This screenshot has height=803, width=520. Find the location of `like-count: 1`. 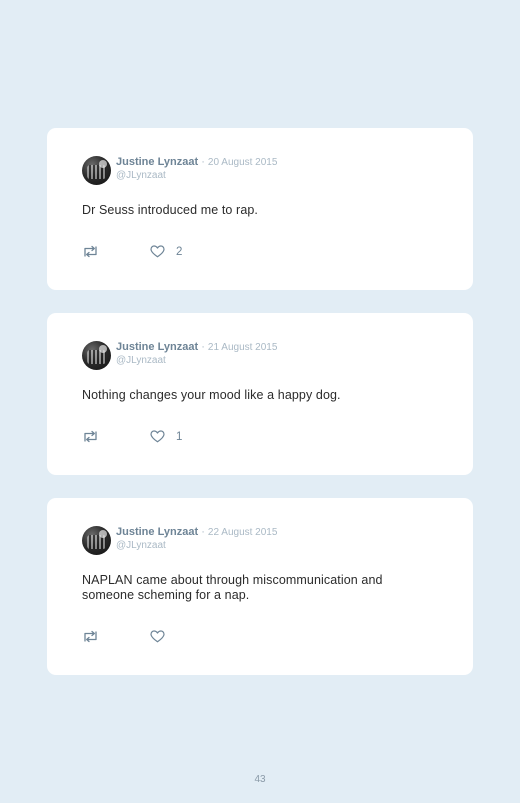

like-count: 1 is located at coordinates (179, 436).